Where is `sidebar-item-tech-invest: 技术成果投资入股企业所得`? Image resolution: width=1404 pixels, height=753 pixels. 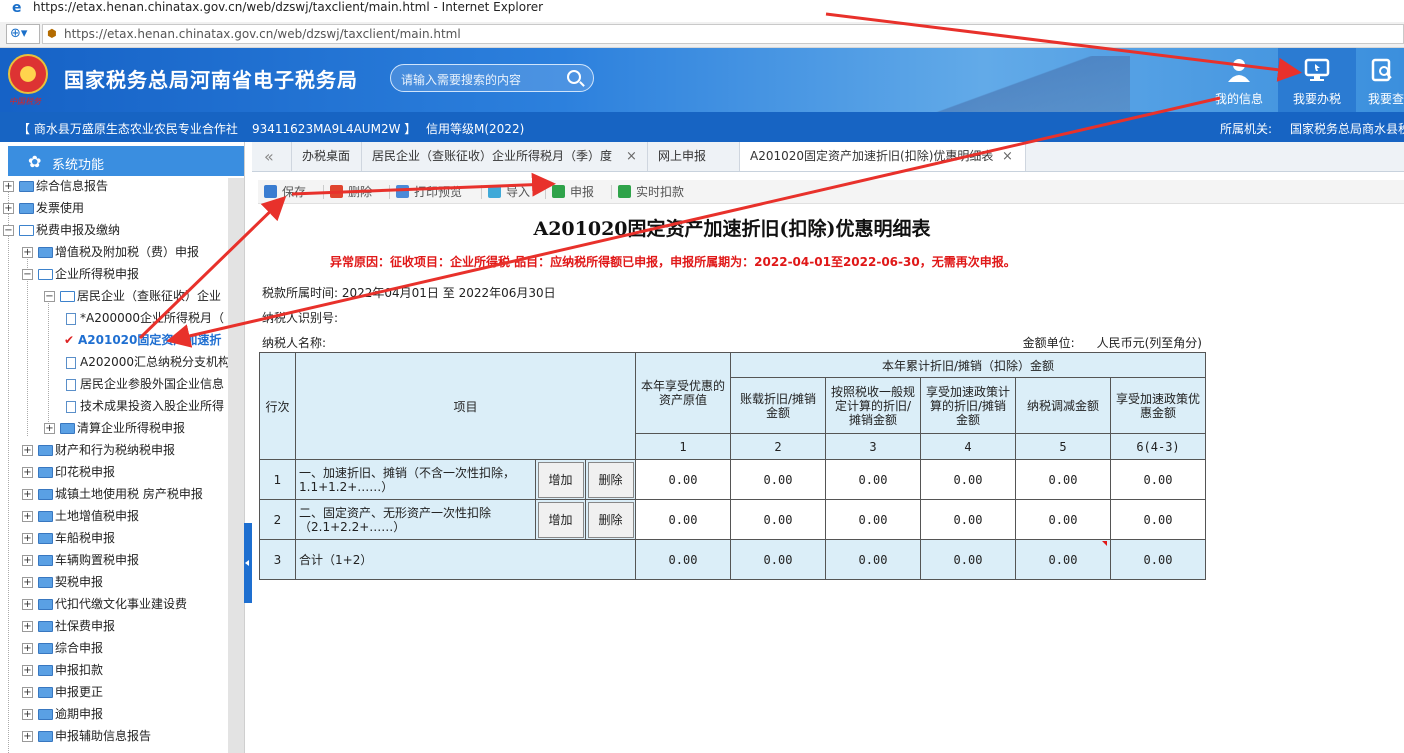 sidebar-item-tech-invest: 技术成果投资入股企业所得 is located at coordinates (145, 406).